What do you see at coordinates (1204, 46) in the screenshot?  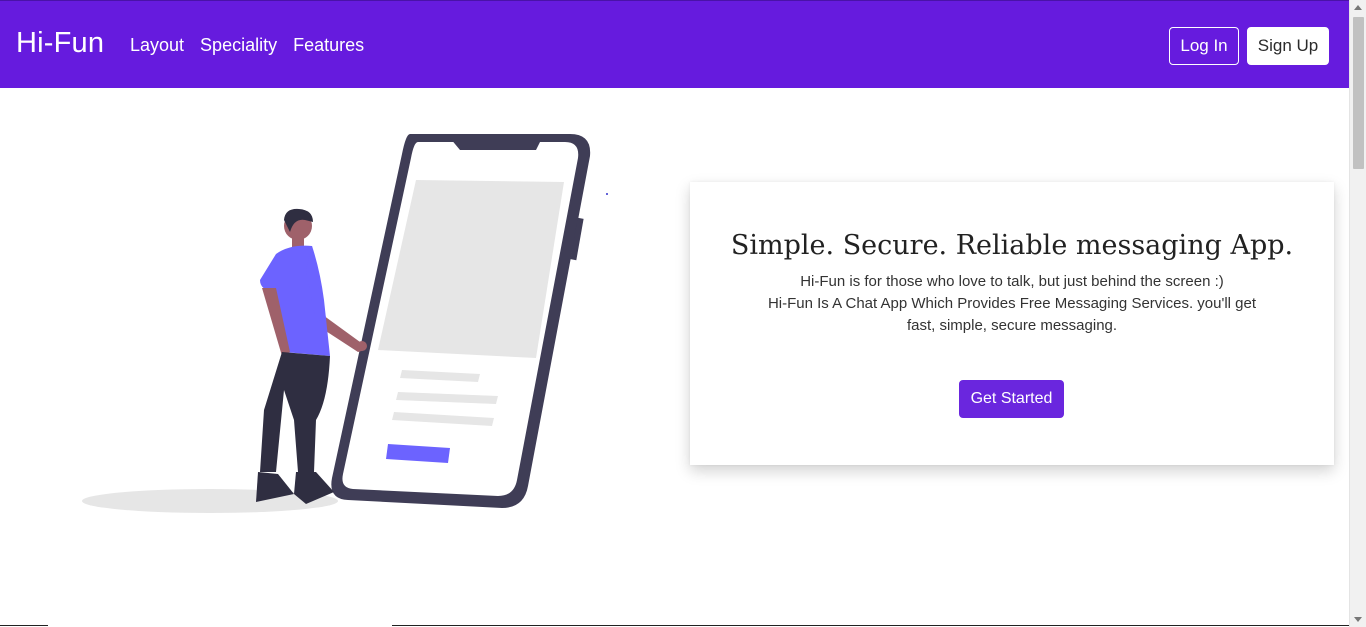 I see `login-button: Log In` at bounding box center [1204, 46].